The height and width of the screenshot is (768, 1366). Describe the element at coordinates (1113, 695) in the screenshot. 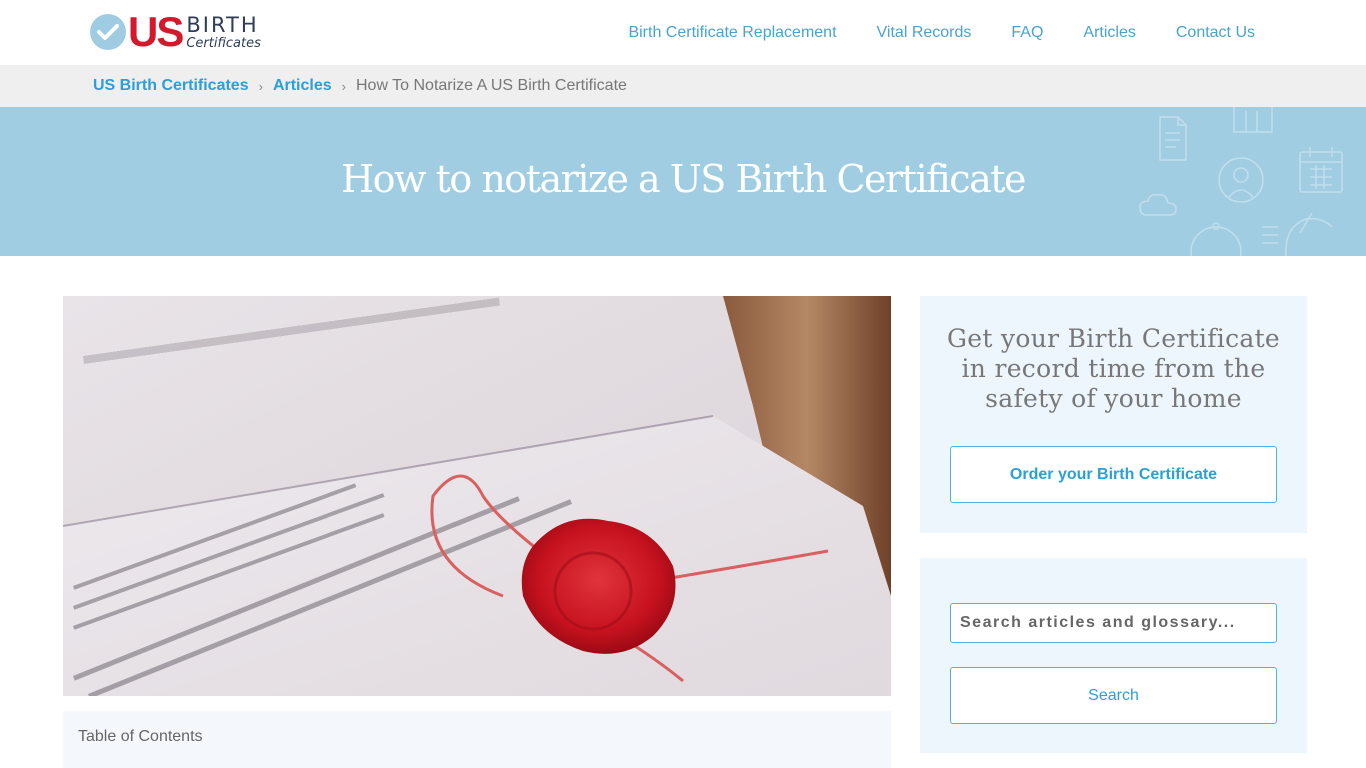

I see `search-button: Search` at that location.